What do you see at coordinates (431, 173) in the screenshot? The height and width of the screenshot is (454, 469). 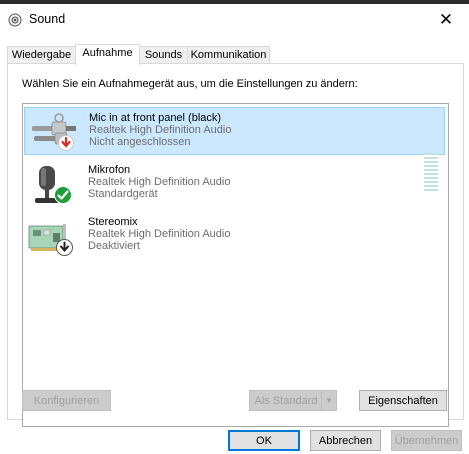 I see `level-meter` at bounding box center [431, 173].